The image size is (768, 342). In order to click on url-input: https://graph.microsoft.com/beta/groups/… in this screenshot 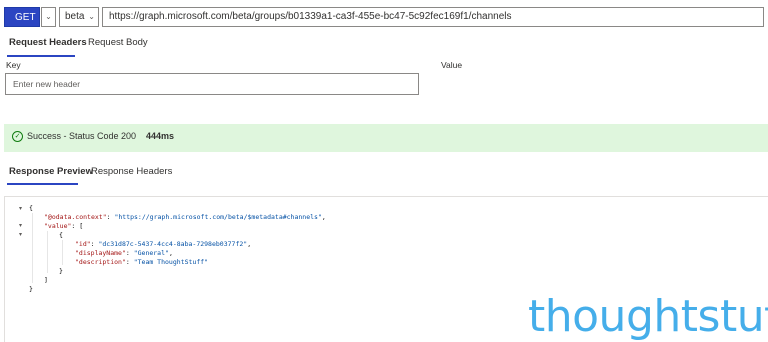, I will do `click(433, 17)`.